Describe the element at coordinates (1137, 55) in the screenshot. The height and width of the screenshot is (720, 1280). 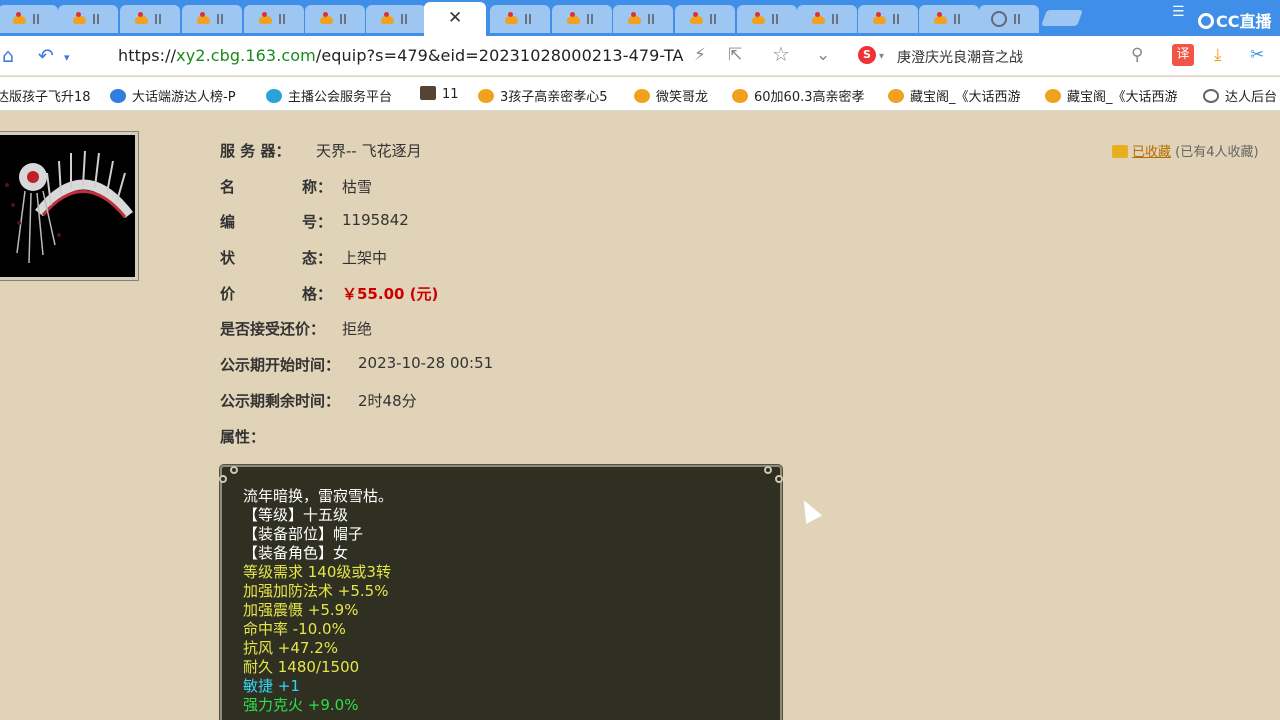
I see `search-icon: ⚲` at that location.